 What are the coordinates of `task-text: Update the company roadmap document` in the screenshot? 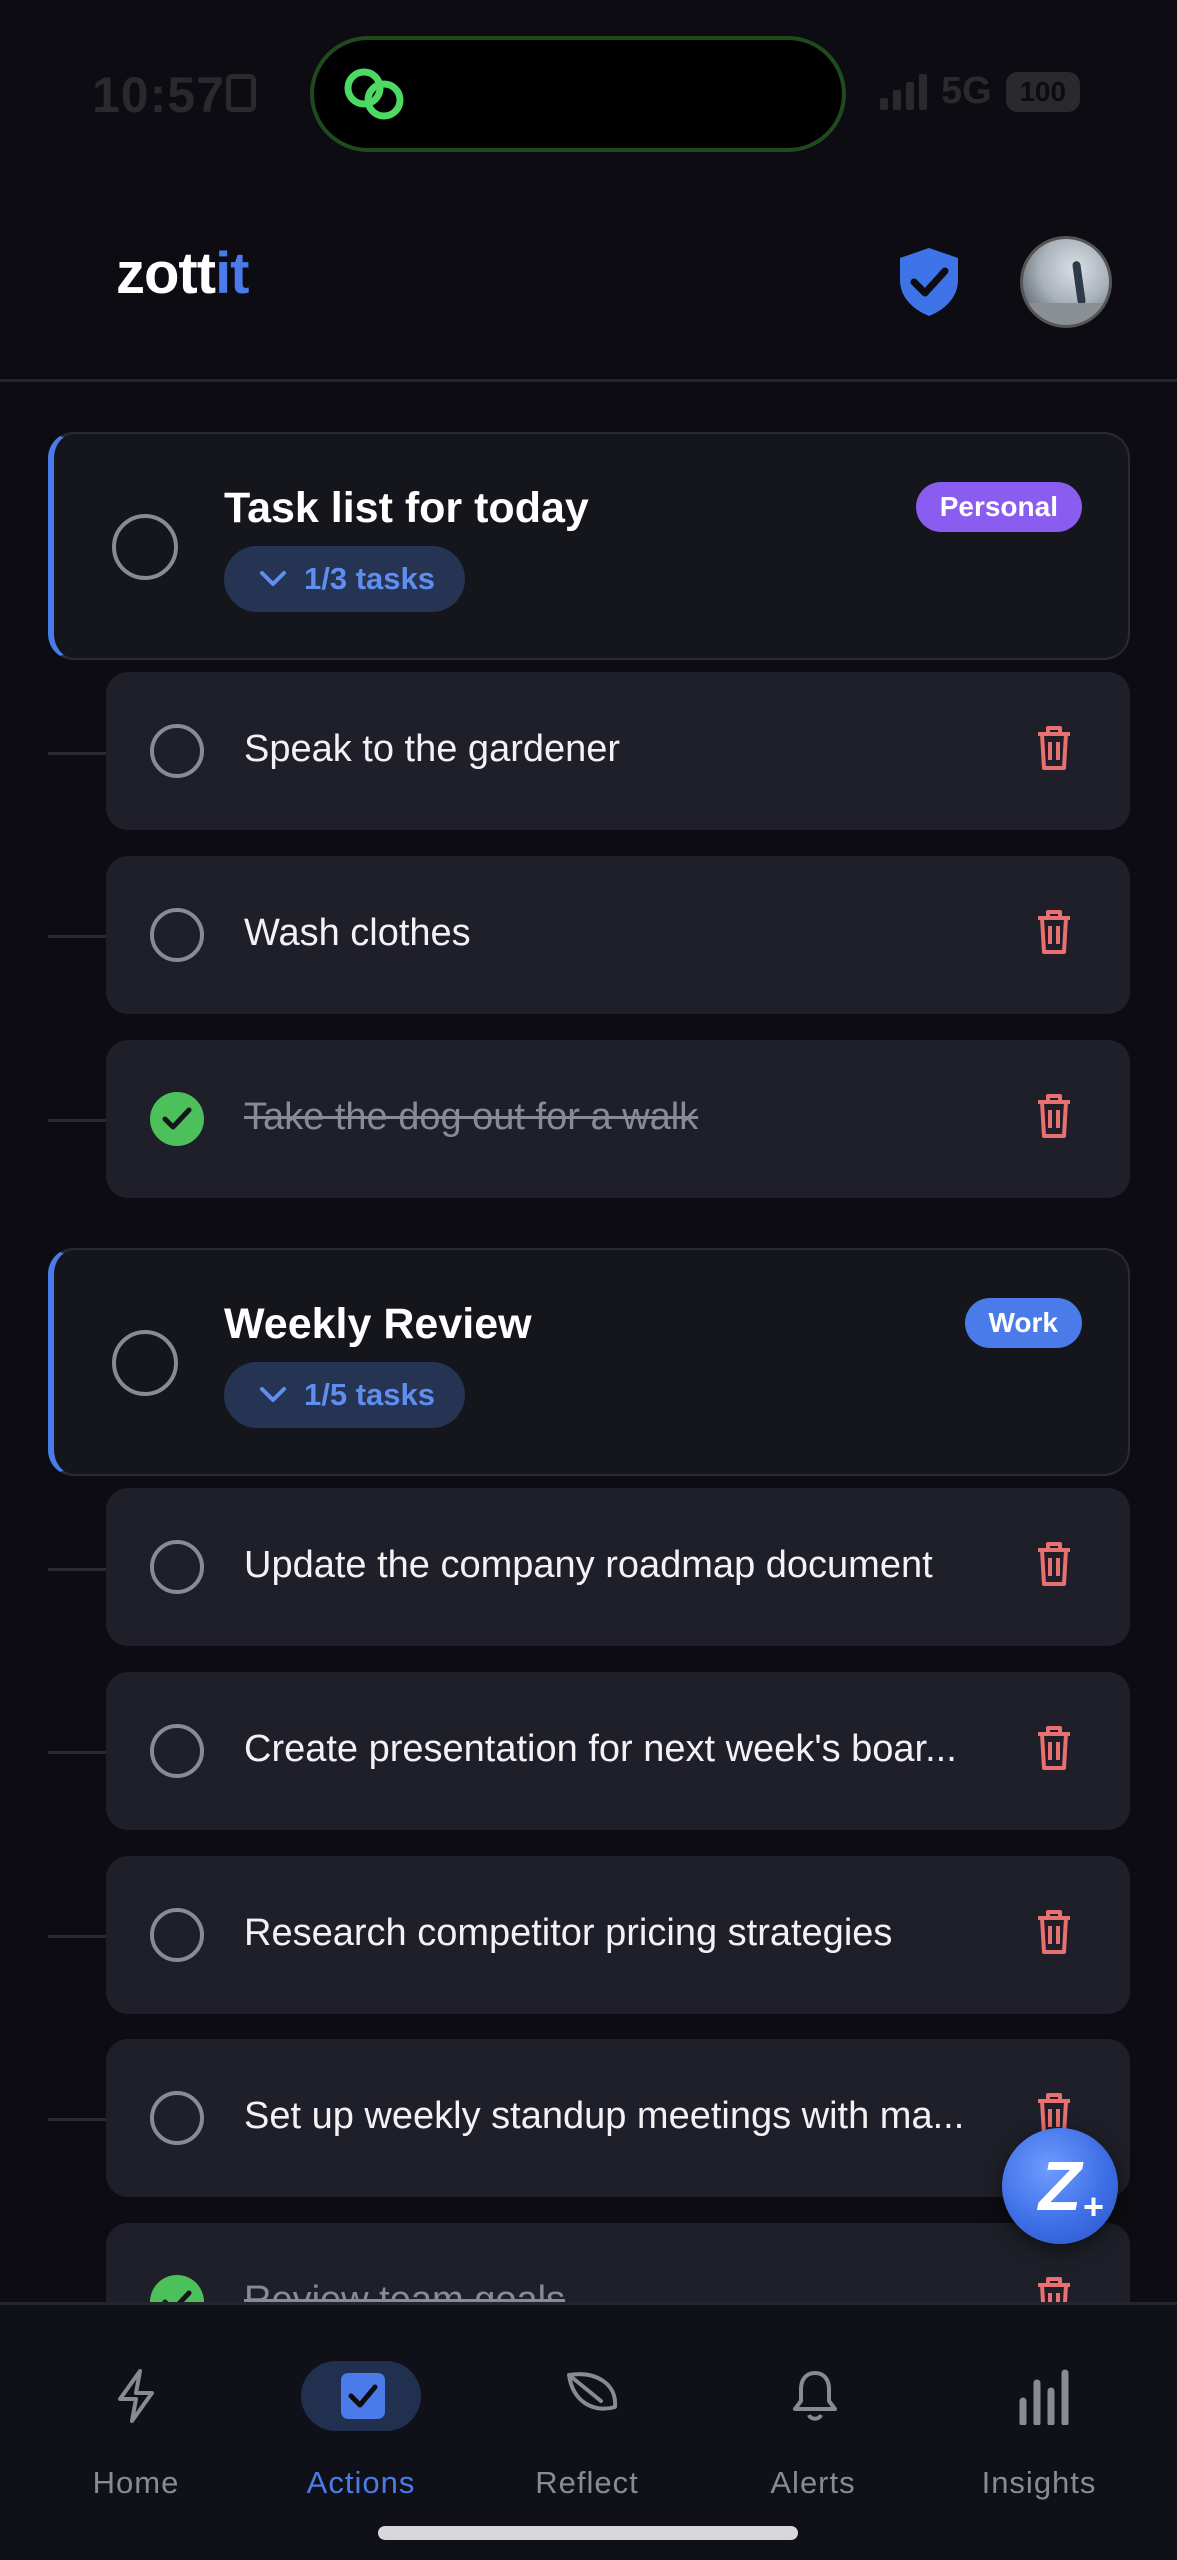 It's located at (588, 1565).